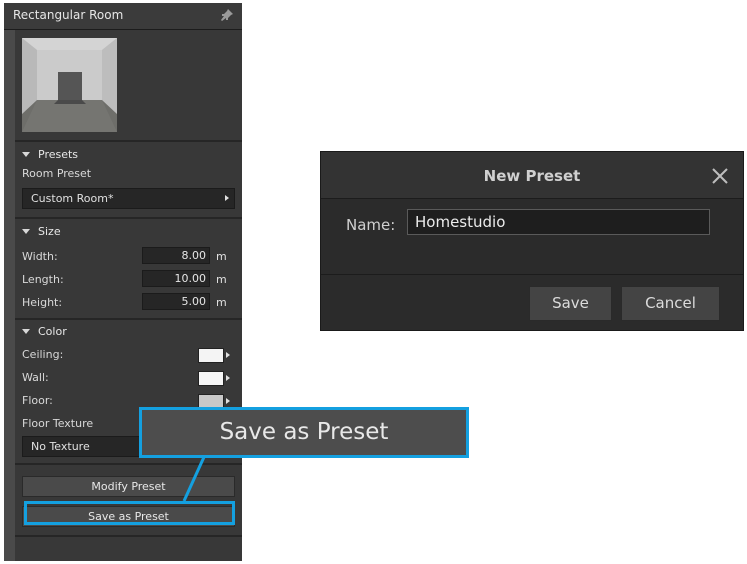 This screenshot has height=564, width=747. What do you see at coordinates (670, 303) in the screenshot?
I see `cancel-button: Cancel` at bounding box center [670, 303].